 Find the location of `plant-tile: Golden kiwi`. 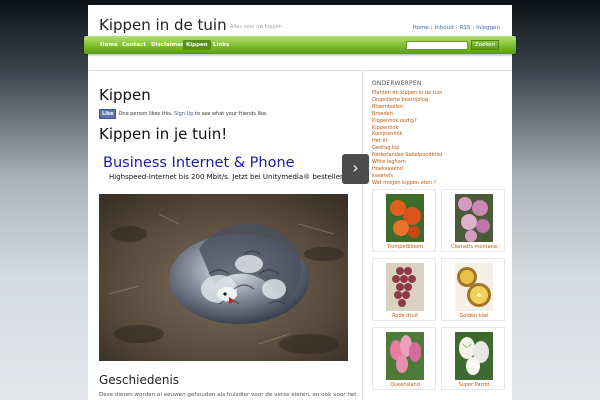

plant-tile: Golden kiwi is located at coordinates (473, 289).